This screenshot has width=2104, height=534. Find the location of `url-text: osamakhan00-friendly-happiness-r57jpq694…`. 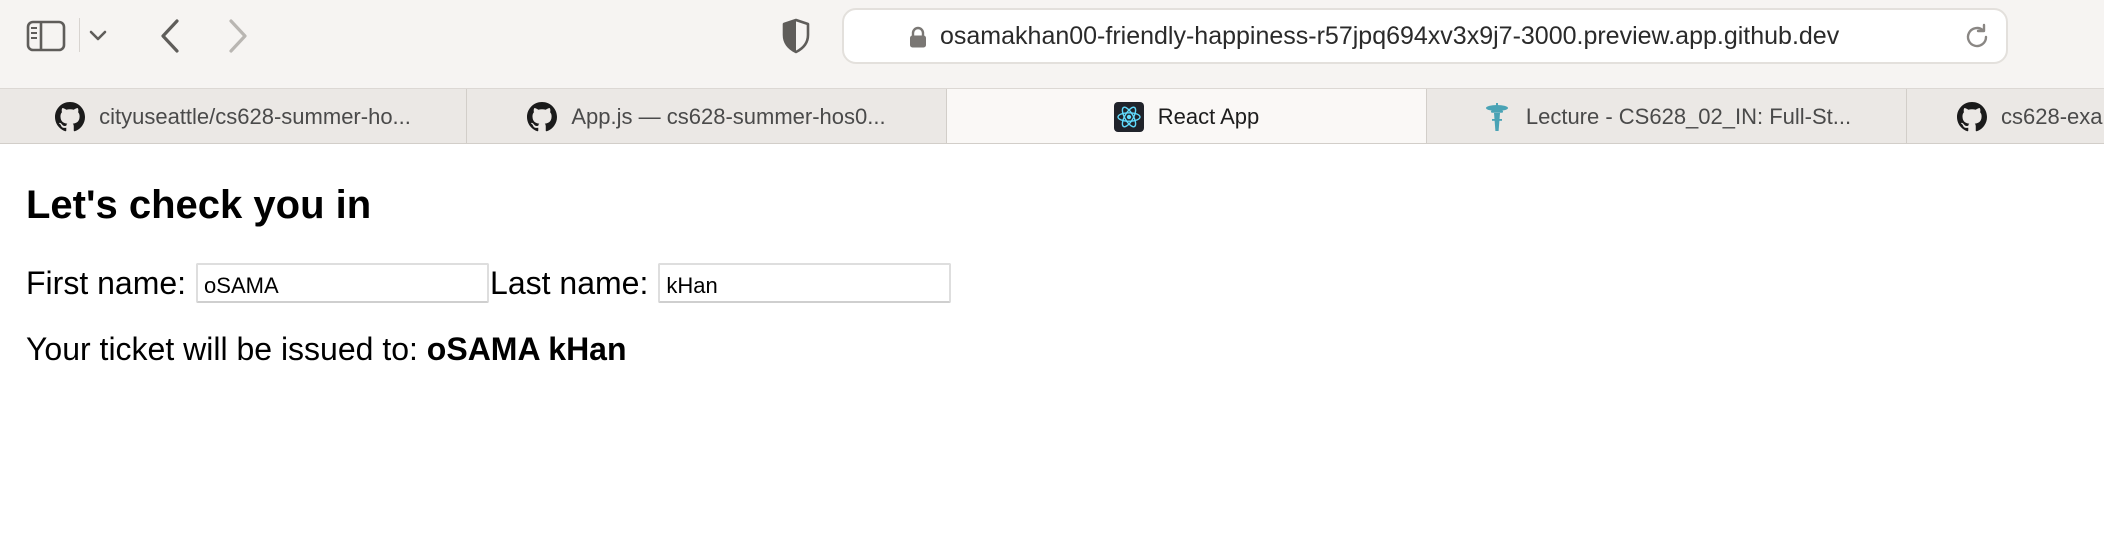

url-text: osamakhan00-friendly-happiness-r57jpq694… is located at coordinates (1389, 36).